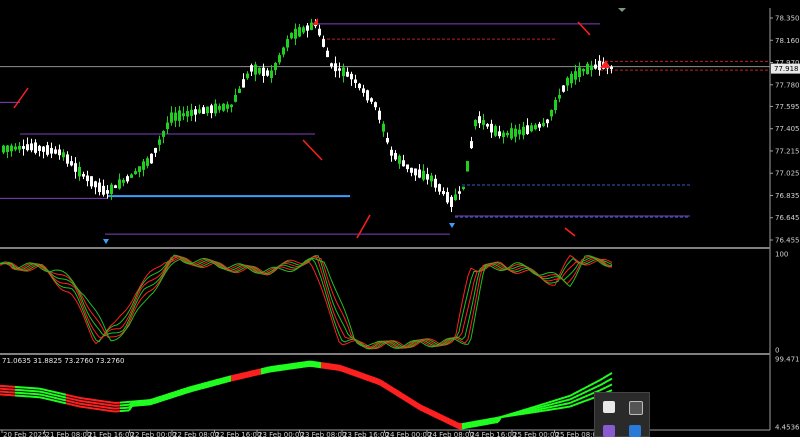  Describe the element at coordinates (787, 107) in the screenshot. I see `y-tick-label: 77.595` at that location.